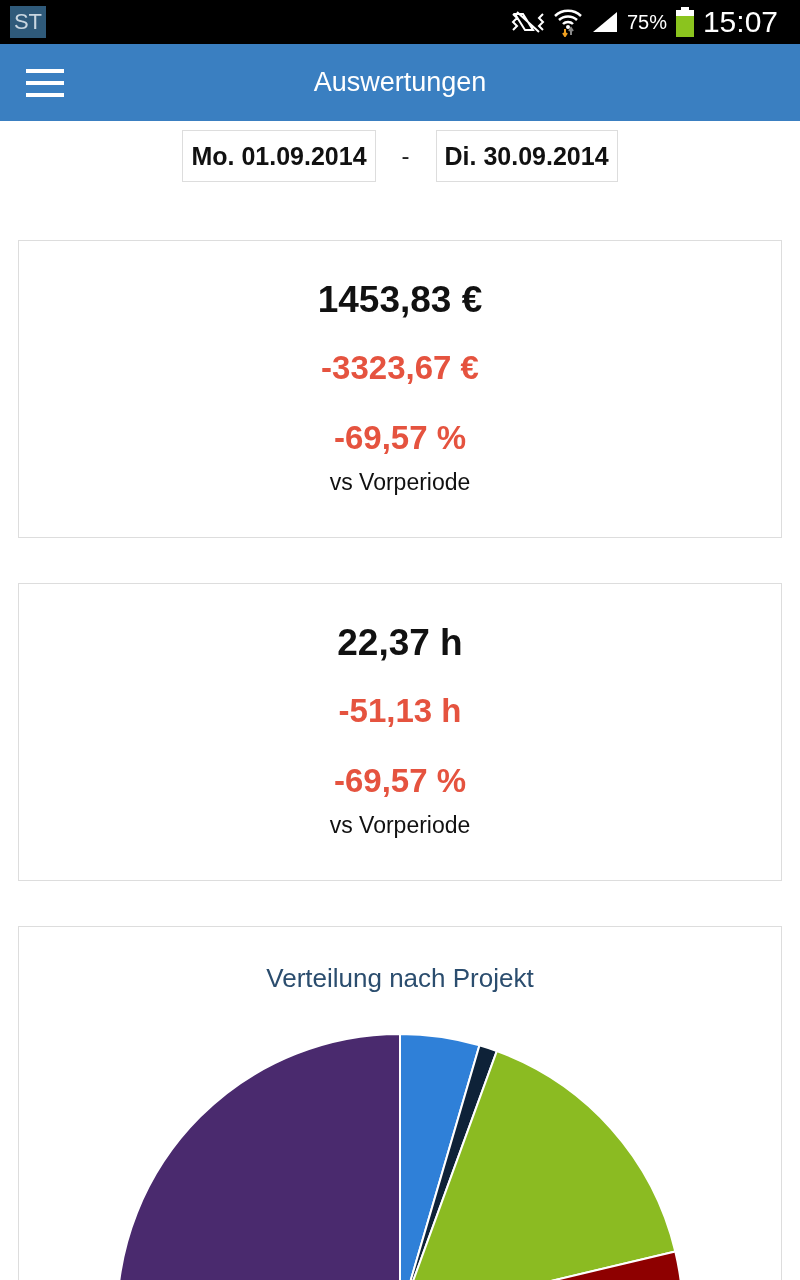  Describe the element at coordinates (279, 156) in the screenshot. I see `start-date-button: Mo. 01.09.2014` at that location.